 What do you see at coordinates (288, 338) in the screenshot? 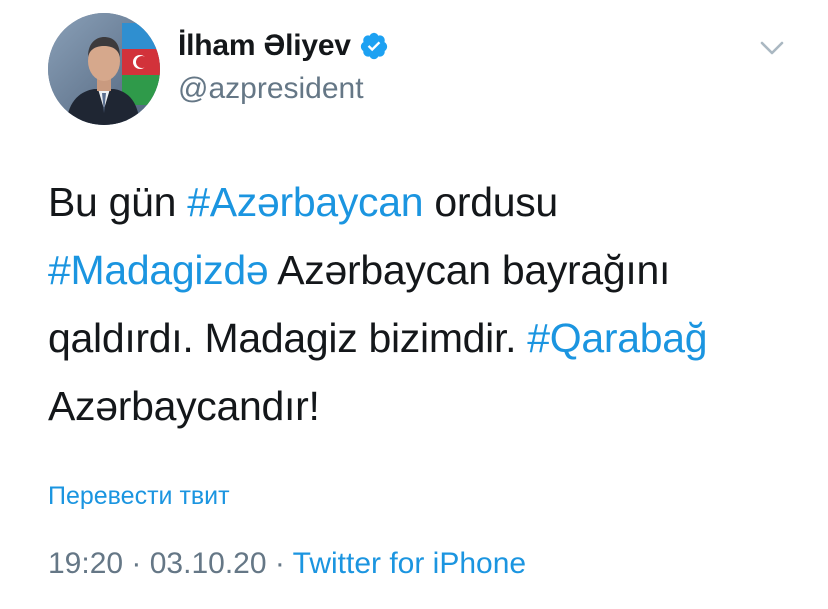
I see `tweet-text-segment: qaldırdı. Madagiz bizimdir.` at bounding box center [288, 338].